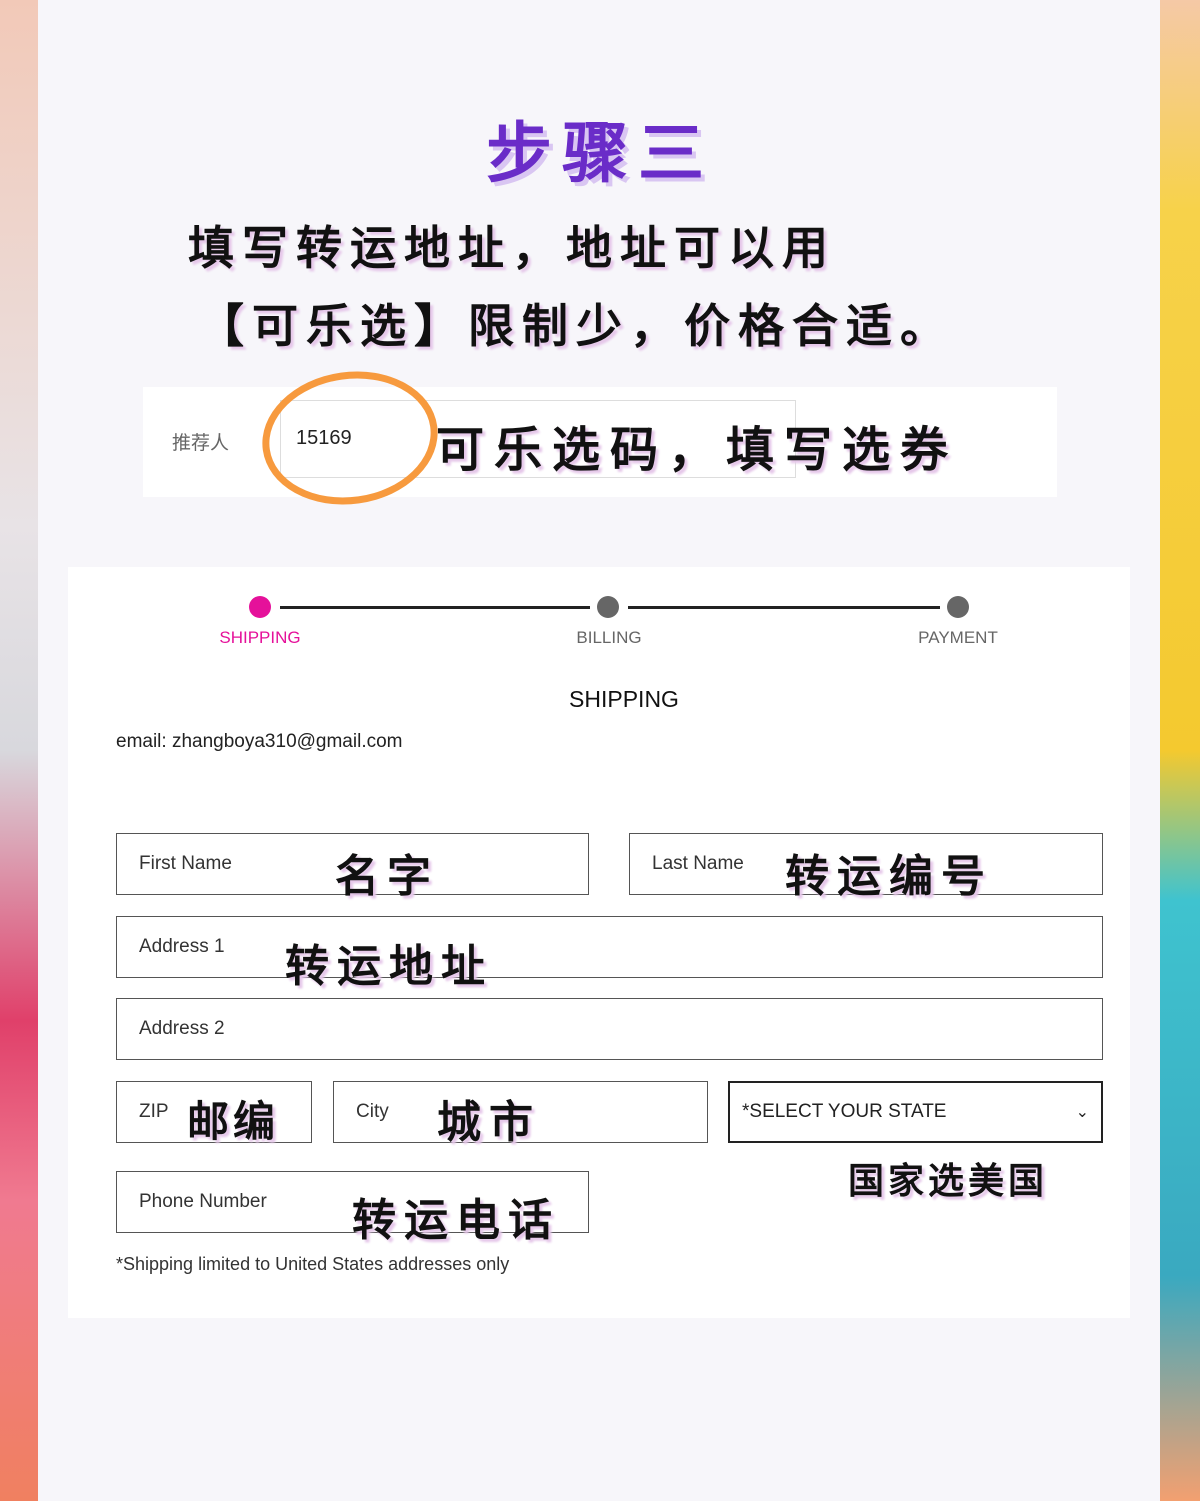  I want to click on step-shipping: SHIPPING, so click(259, 638).